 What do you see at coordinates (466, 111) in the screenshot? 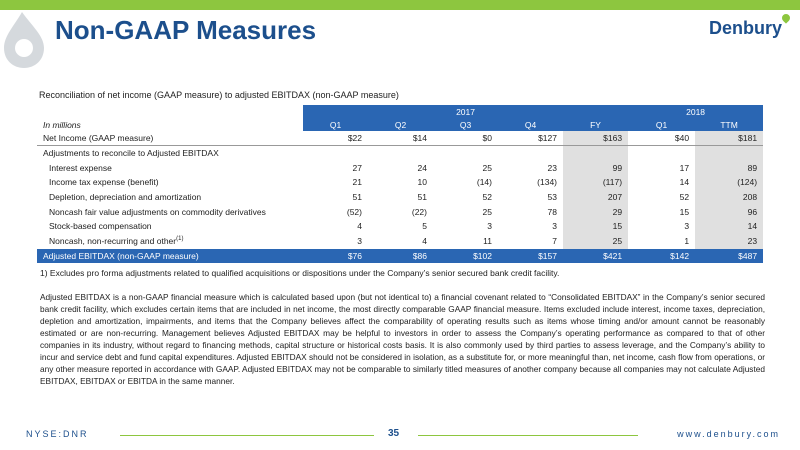
I see `year-2017-header: 2017` at bounding box center [466, 111].